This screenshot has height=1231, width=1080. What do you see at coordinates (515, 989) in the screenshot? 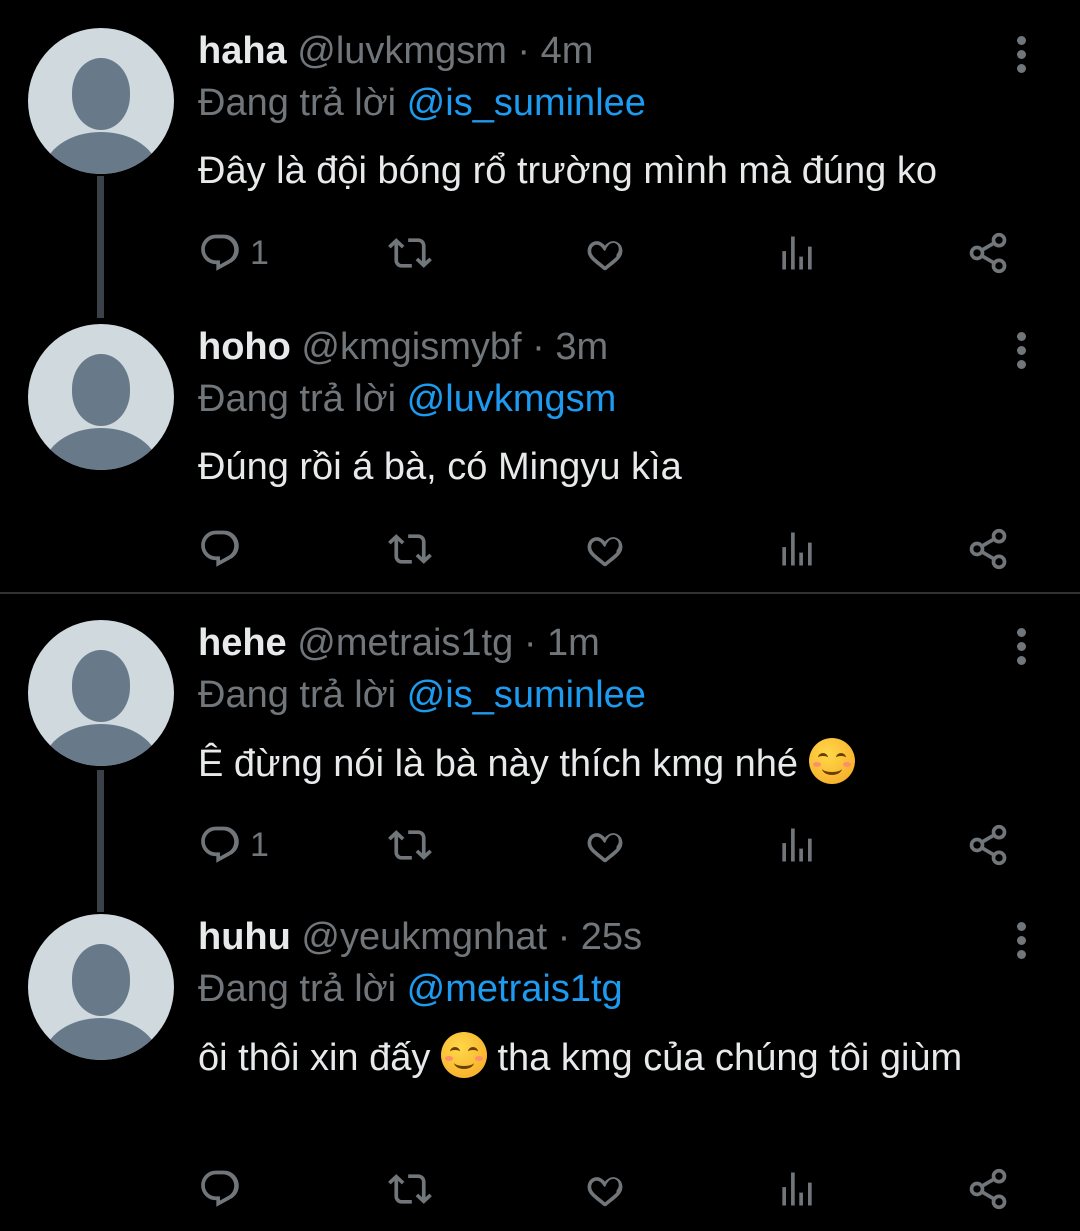
I see `mention-link: @metrais1tg` at bounding box center [515, 989].